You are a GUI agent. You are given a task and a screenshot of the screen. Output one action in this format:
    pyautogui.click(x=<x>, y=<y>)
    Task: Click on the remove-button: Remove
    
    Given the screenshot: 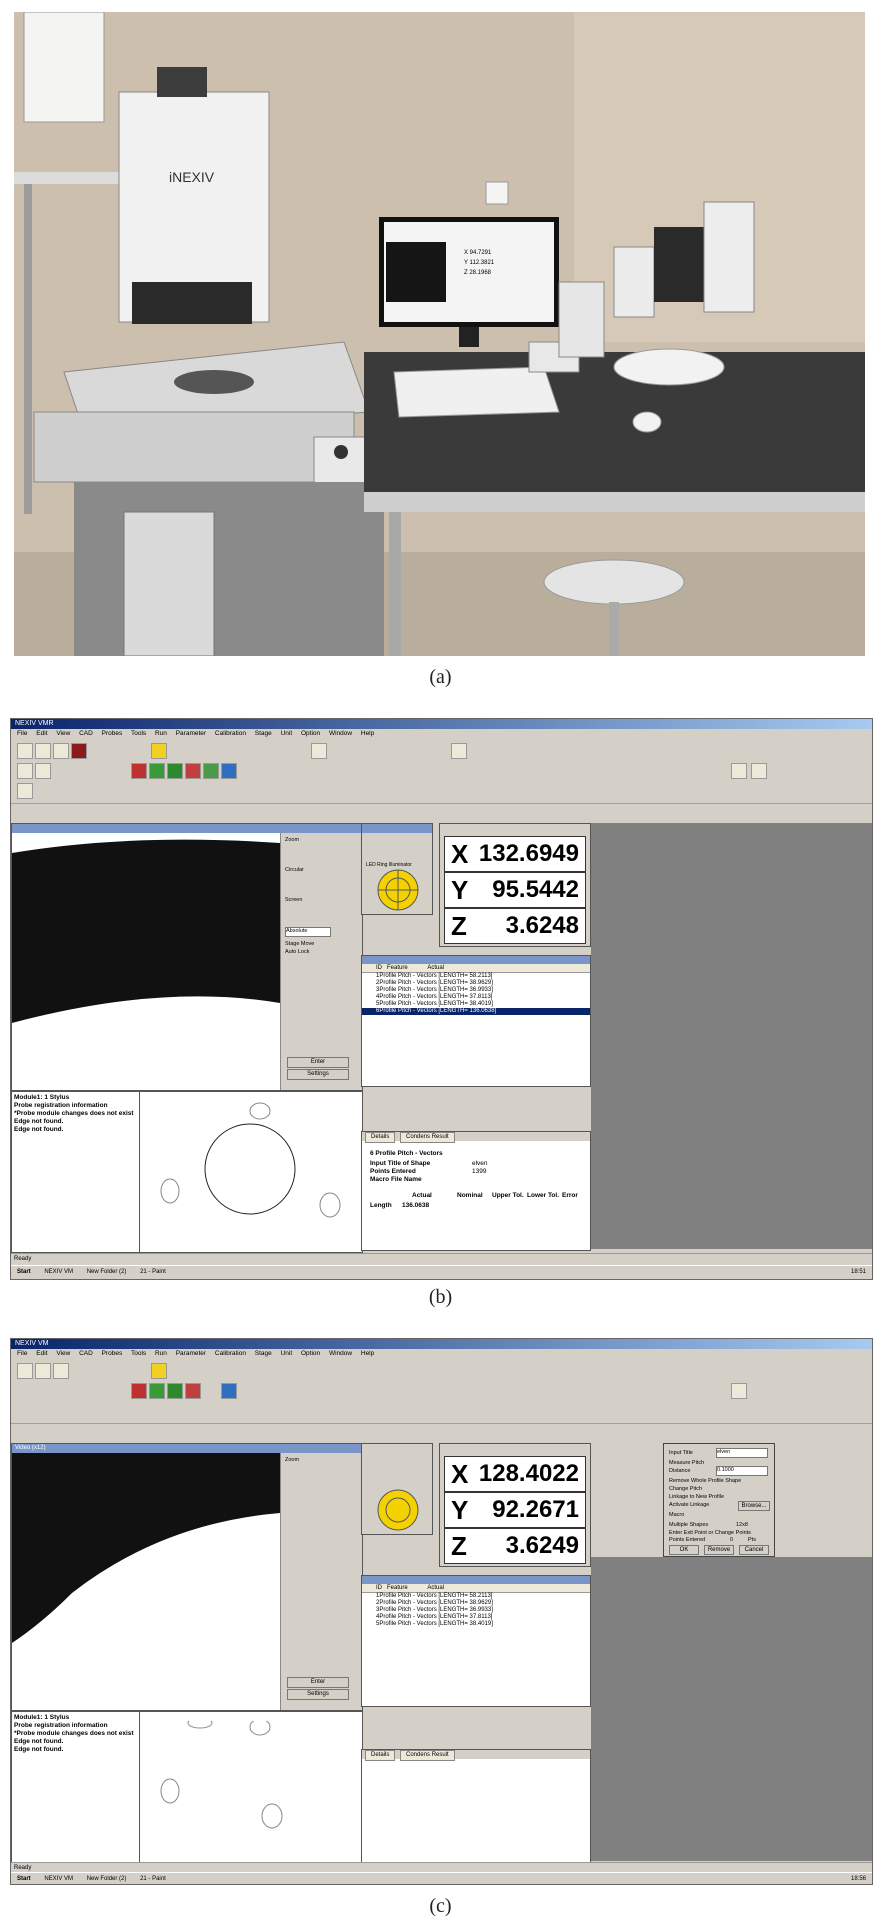 What is the action you would take?
    pyautogui.click(x=719, y=1550)
    